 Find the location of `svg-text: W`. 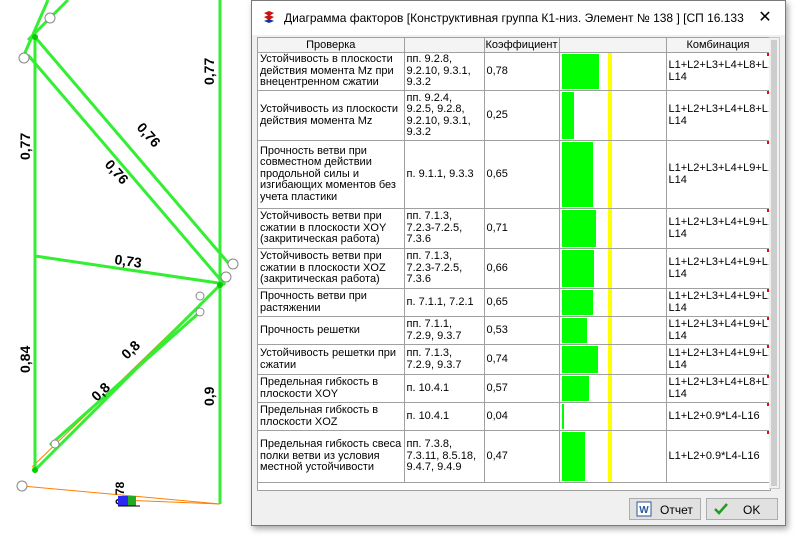

svg-text: W is located at coordinates (644, 510).